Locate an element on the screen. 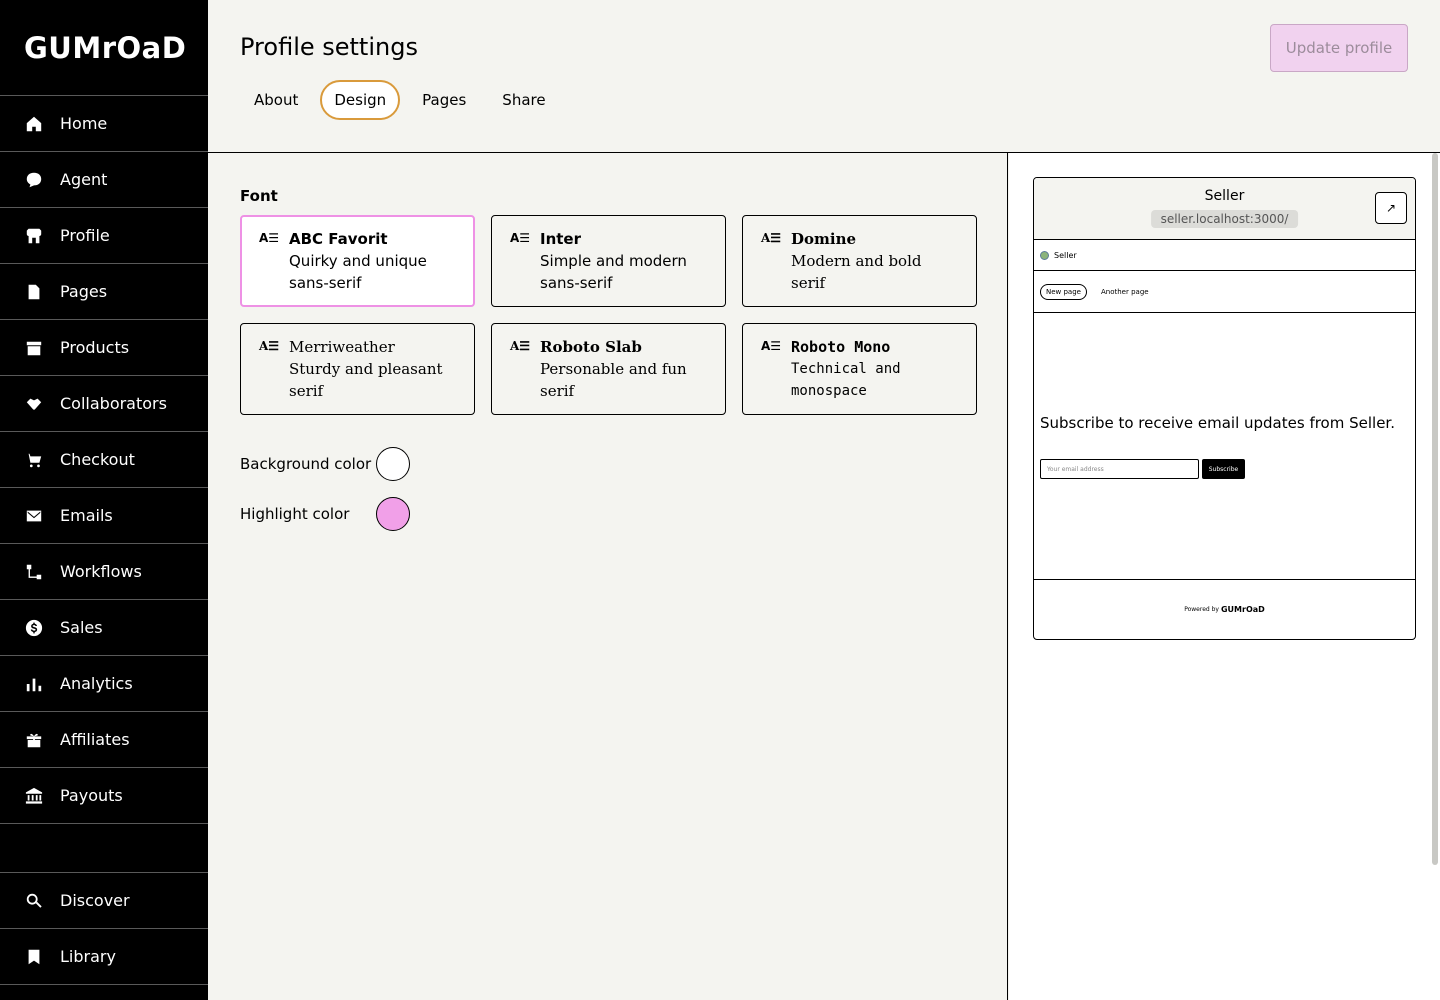 This screenshot has height=1000, width=1440. font-description: monospace is located at coordinates (829, 391).